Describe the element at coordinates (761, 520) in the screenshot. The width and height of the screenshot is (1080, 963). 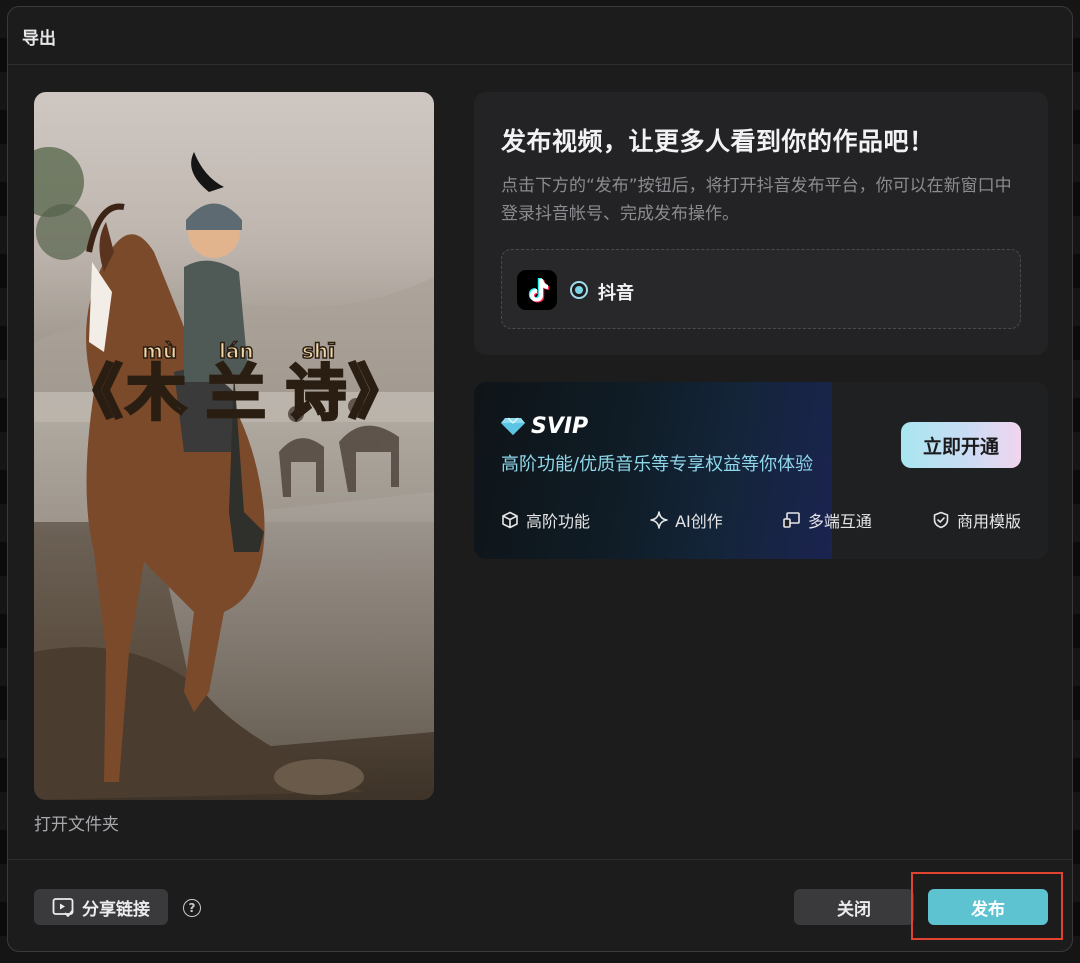
I see `svip-features: 高阶功能 AI创作 多端互通 商用模版` at that location.